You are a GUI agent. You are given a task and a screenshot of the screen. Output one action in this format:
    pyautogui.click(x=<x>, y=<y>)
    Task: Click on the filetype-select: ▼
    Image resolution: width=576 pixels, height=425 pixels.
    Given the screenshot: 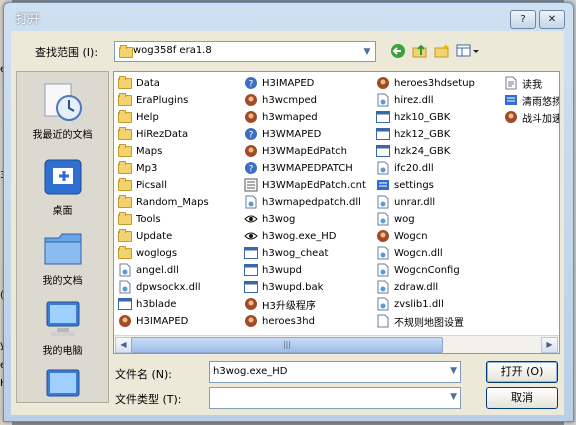 What is the action you would take?
    pyautogui.click(x=335, y=398)
    